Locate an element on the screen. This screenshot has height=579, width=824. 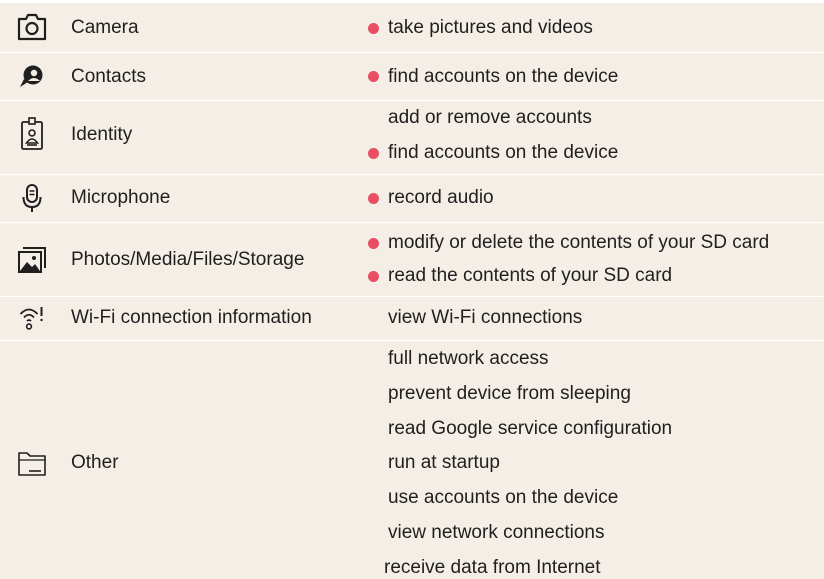
permission-item: use accounts on the device is located at coordinates (503, 497).